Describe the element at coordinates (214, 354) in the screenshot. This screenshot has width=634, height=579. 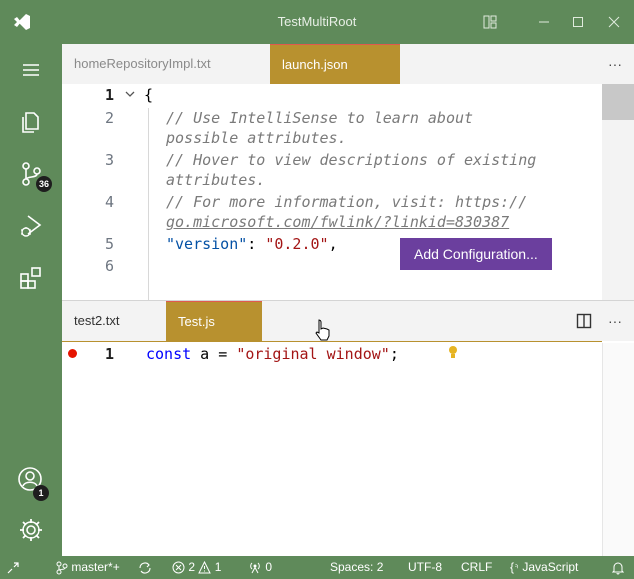
I see `code-identifier: a =` at that location.